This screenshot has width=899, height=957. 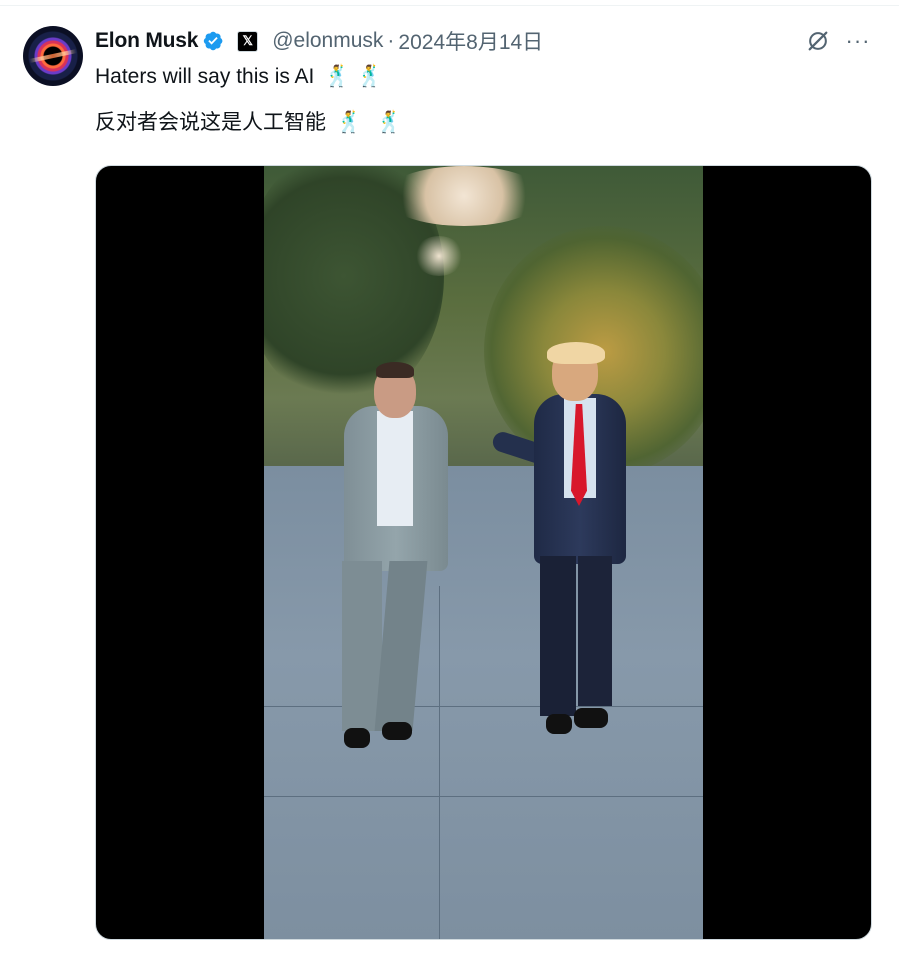 I want to click on author-name: Elon Musk, so click(x=146, y=41).